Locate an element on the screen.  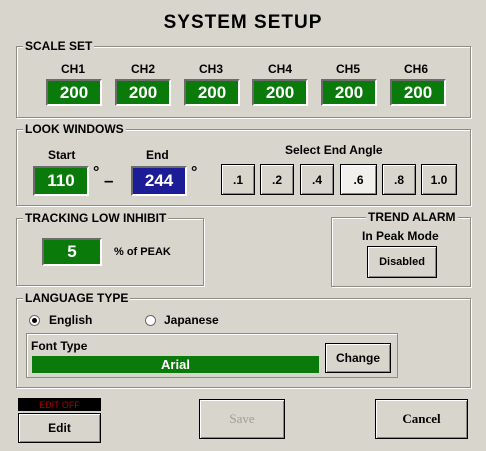
ch1-label: CH1 is located at coordinates (73, 69).